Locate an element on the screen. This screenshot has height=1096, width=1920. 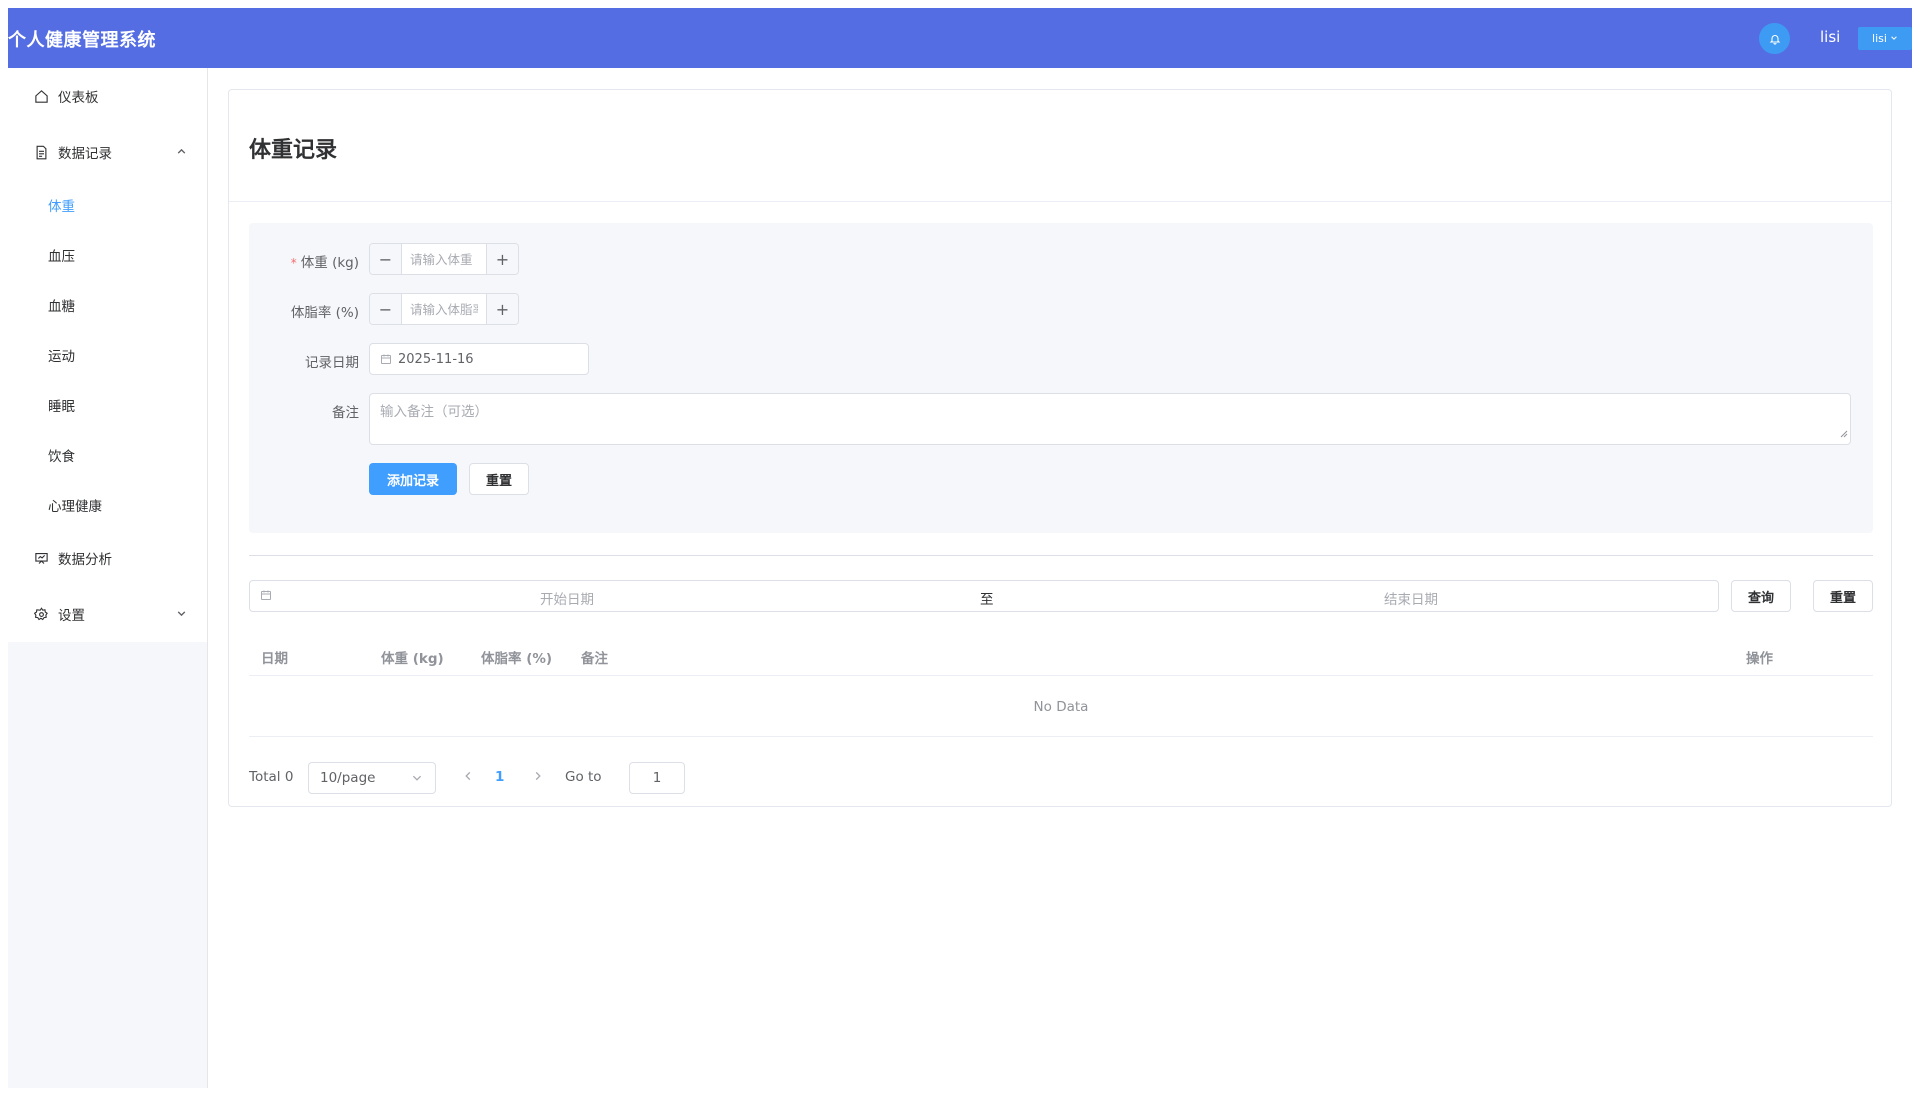
table-header: 日期 体重 (kg) 体脂率 (%) 备注 操作 is located at coordinates (1061, 656).